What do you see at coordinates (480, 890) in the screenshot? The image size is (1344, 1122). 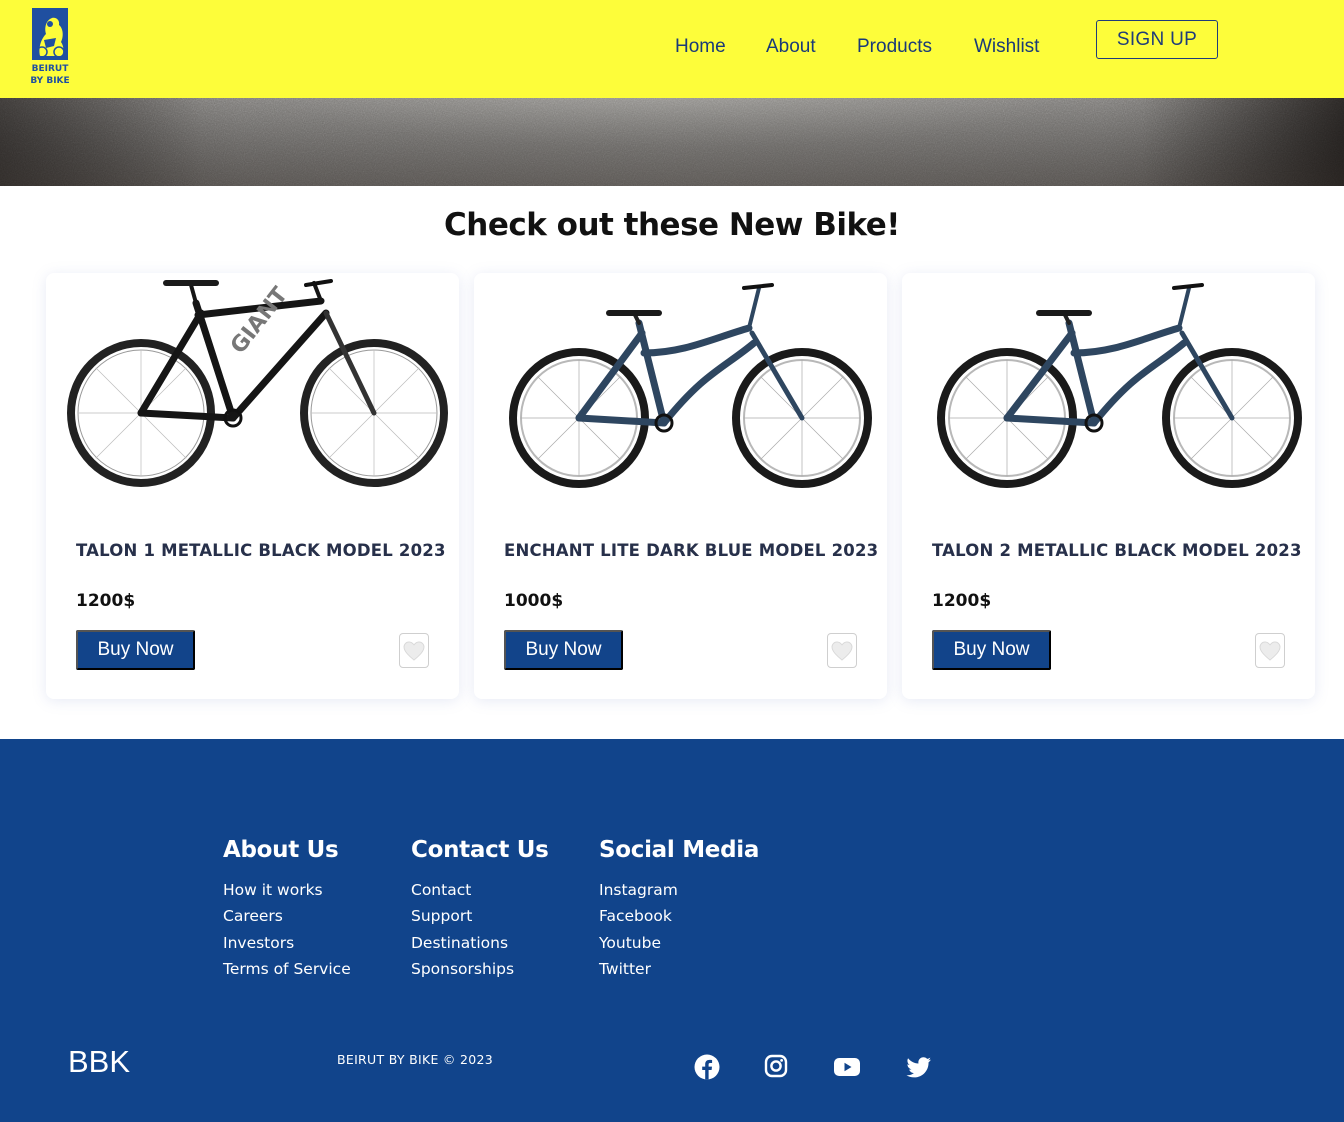 I see `footer-link: Contact` at bounding box center [480, 890].